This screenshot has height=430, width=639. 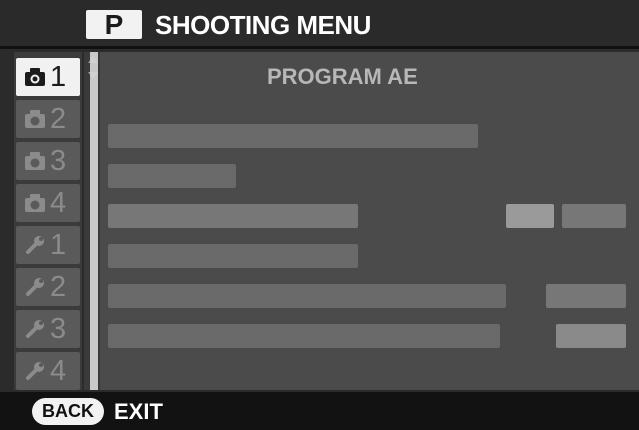 I want to click on tab-shooting-2: 2, so click(x=48, y=119).